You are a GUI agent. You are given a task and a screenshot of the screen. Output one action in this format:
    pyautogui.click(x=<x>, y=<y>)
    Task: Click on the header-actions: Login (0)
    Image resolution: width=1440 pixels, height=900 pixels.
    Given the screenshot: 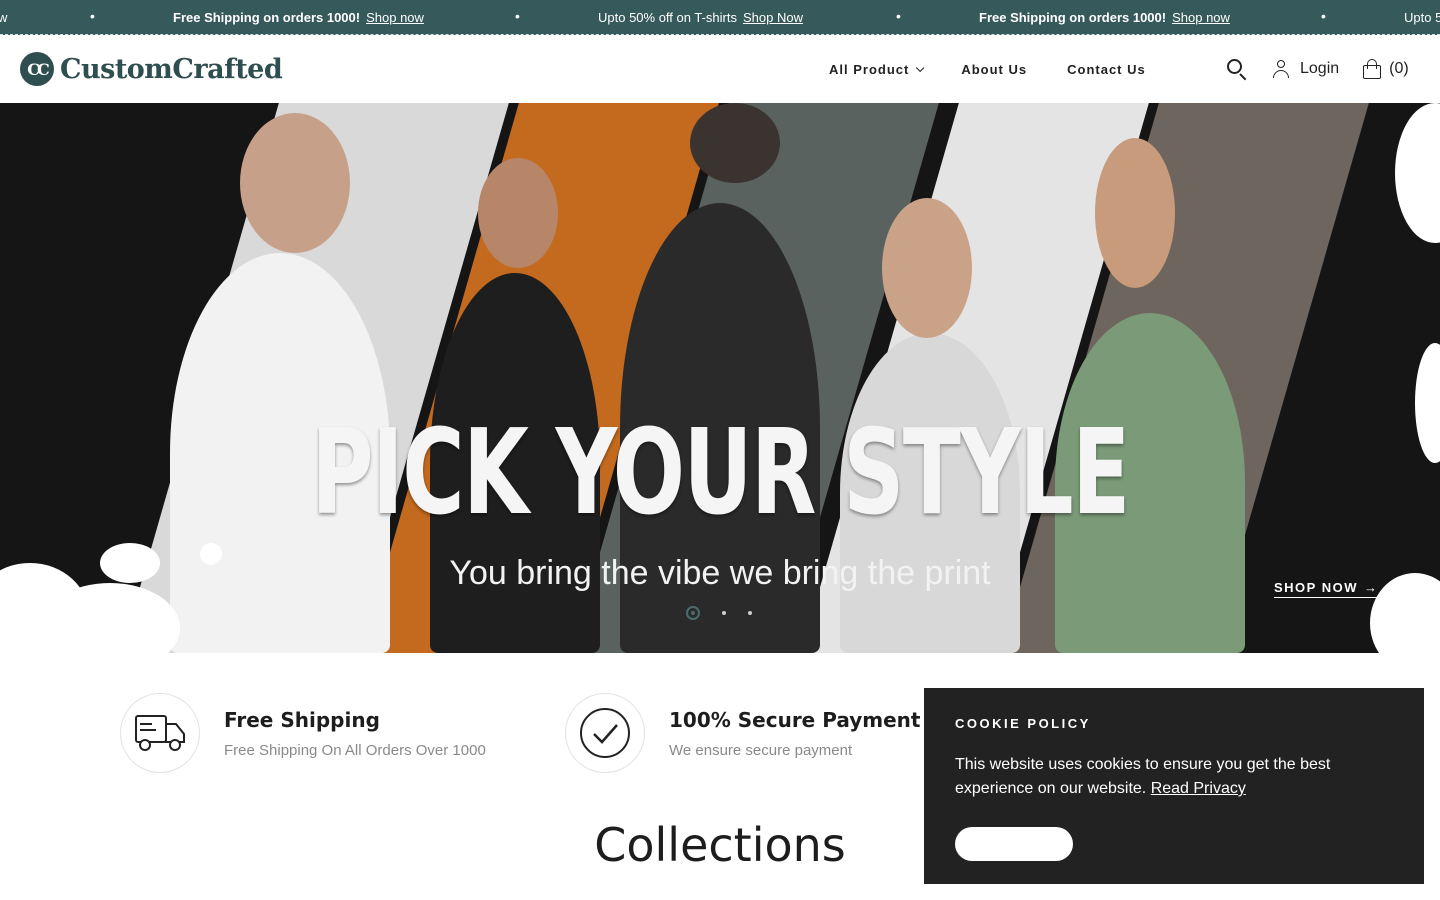 What is the action you would take?
    pyautogui.click(x=1317, y=69)
    